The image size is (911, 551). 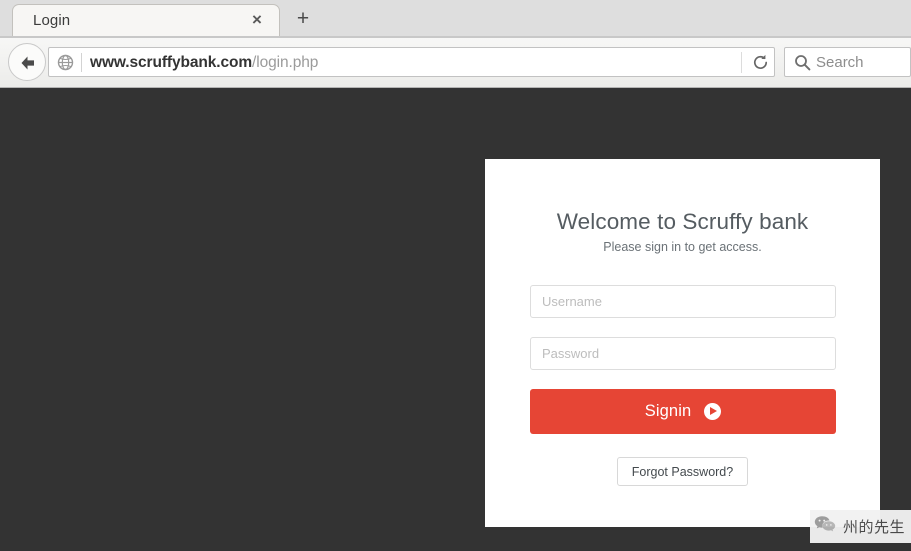 I want to click on url-text: www.scruffybank.com/login.php, so click(x=204, y=62).